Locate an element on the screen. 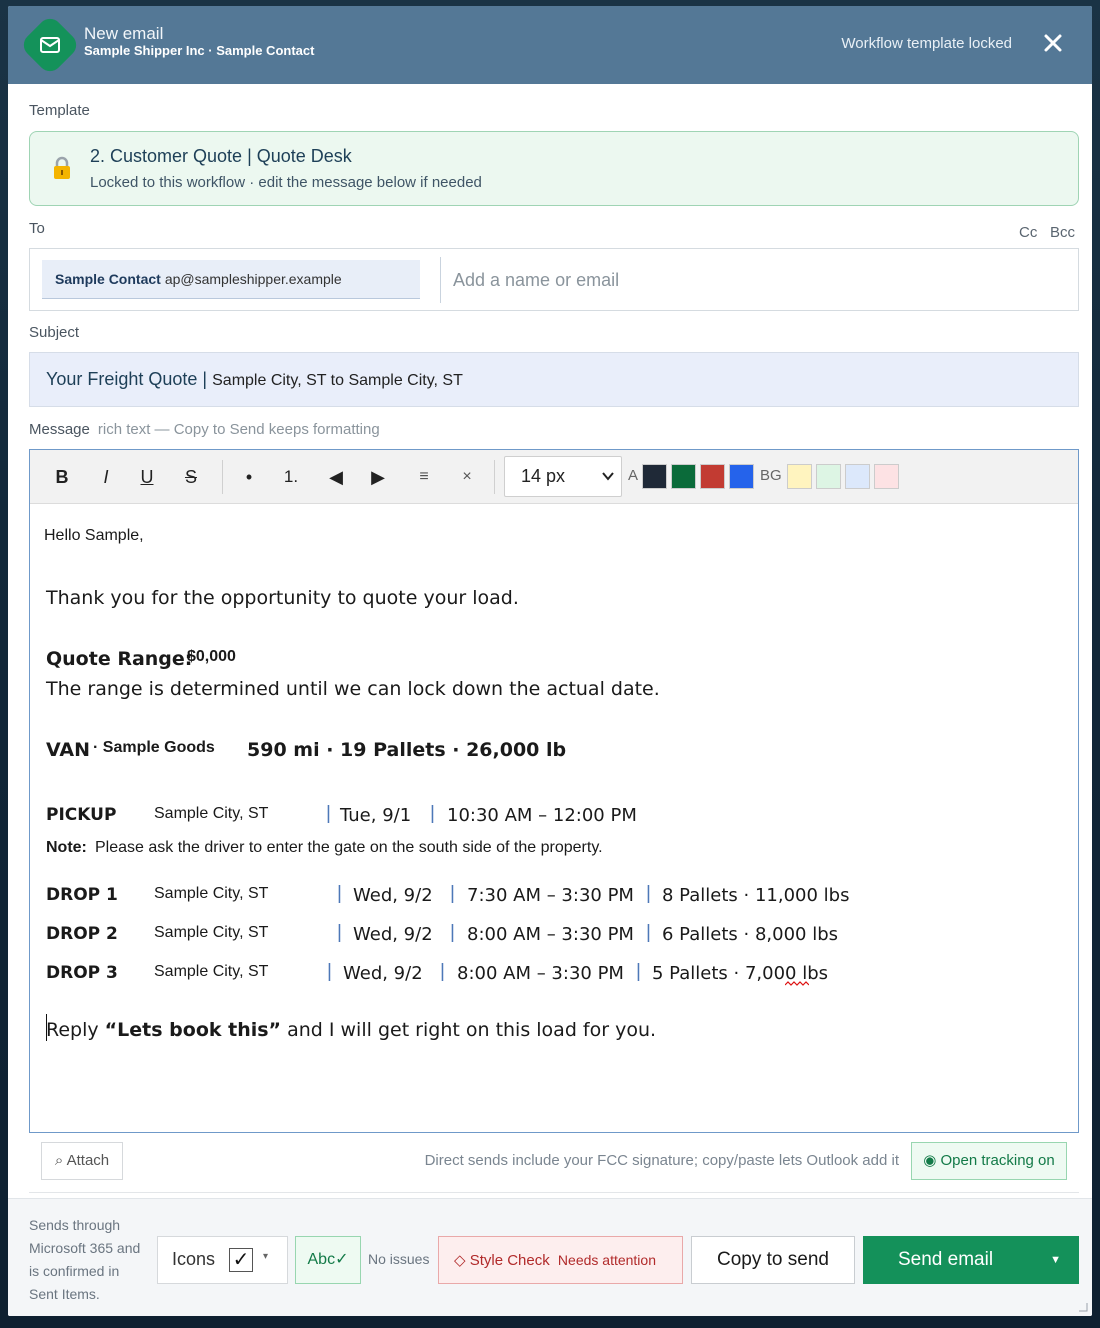 The width and height of the screenshot is (1100, 1328). message-label-text: Message is located at coordinates (59, 429).